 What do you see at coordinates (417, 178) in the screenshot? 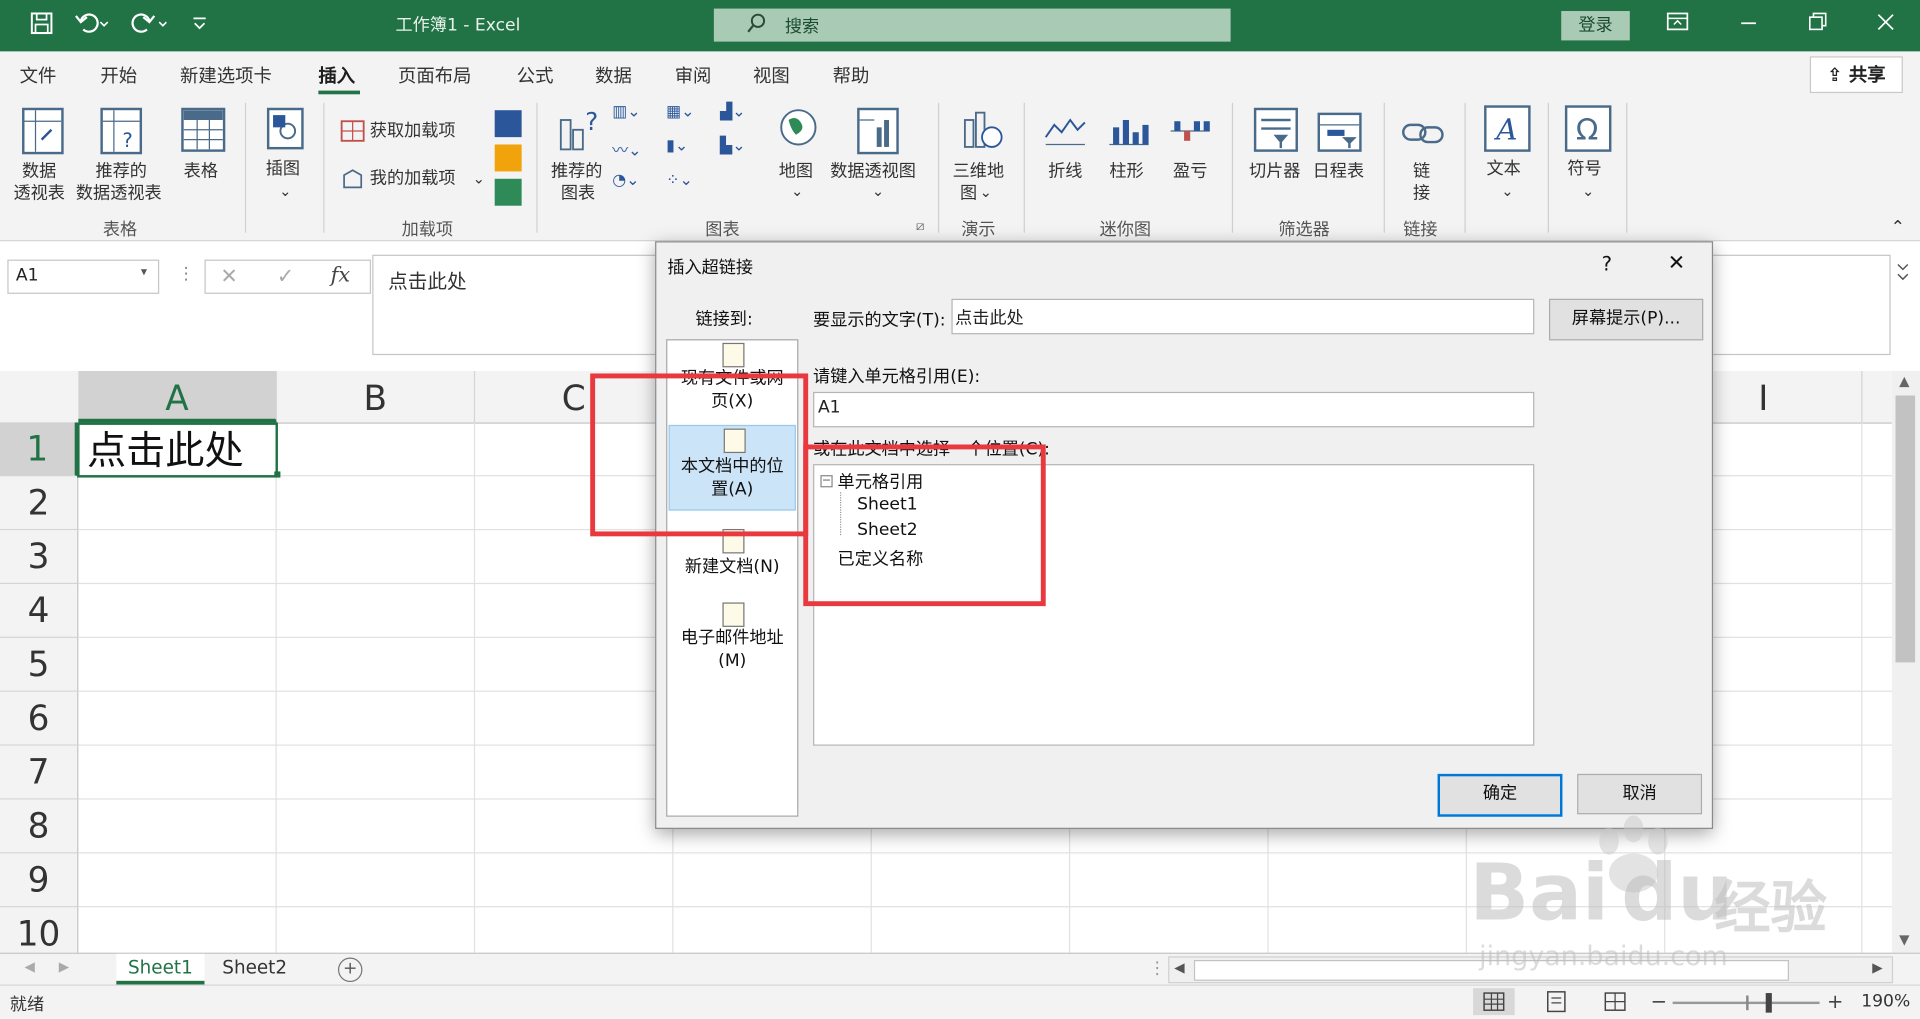
I see `my-addins-button: 我的加载项 ⌄` at bounding box center [417, 178].